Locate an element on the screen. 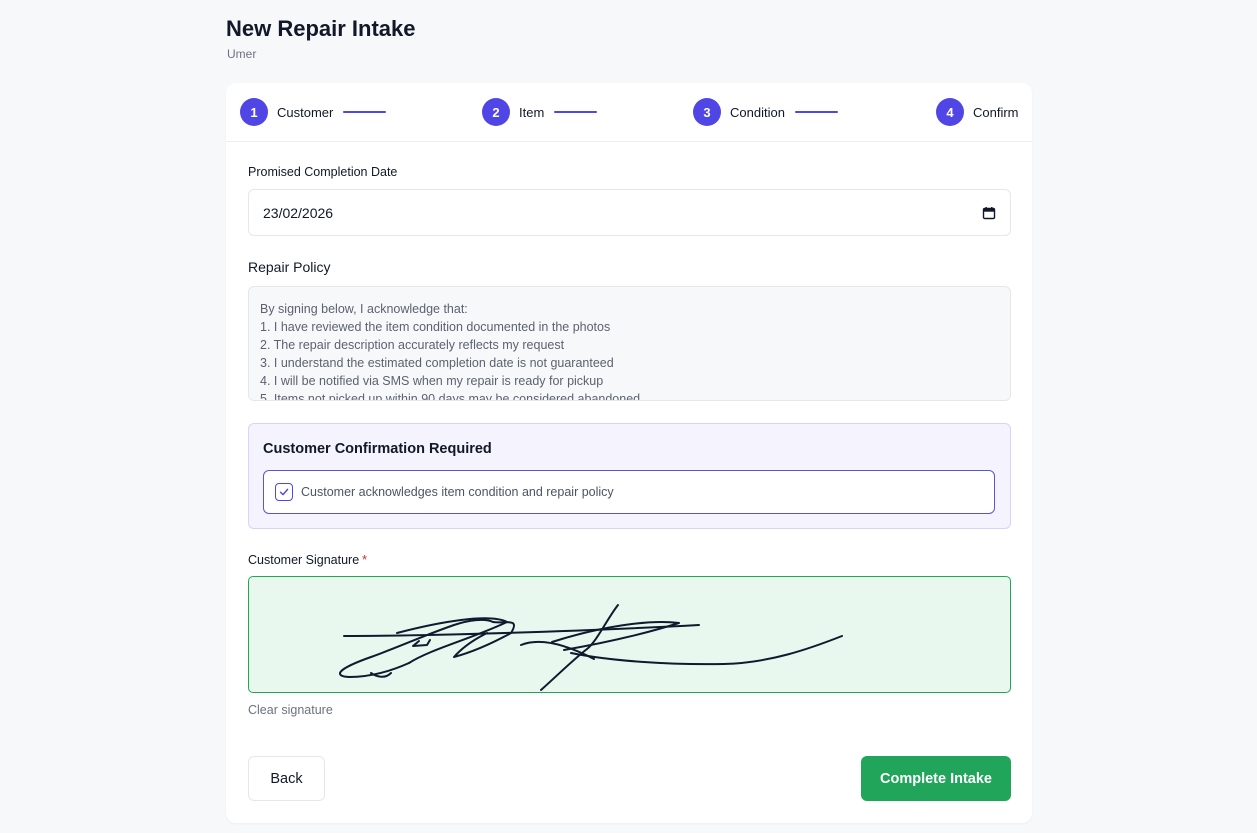 Image resolution: width=1257 pixels, height=833 pixels. required-marker: * is located at coordinates (365, 560).